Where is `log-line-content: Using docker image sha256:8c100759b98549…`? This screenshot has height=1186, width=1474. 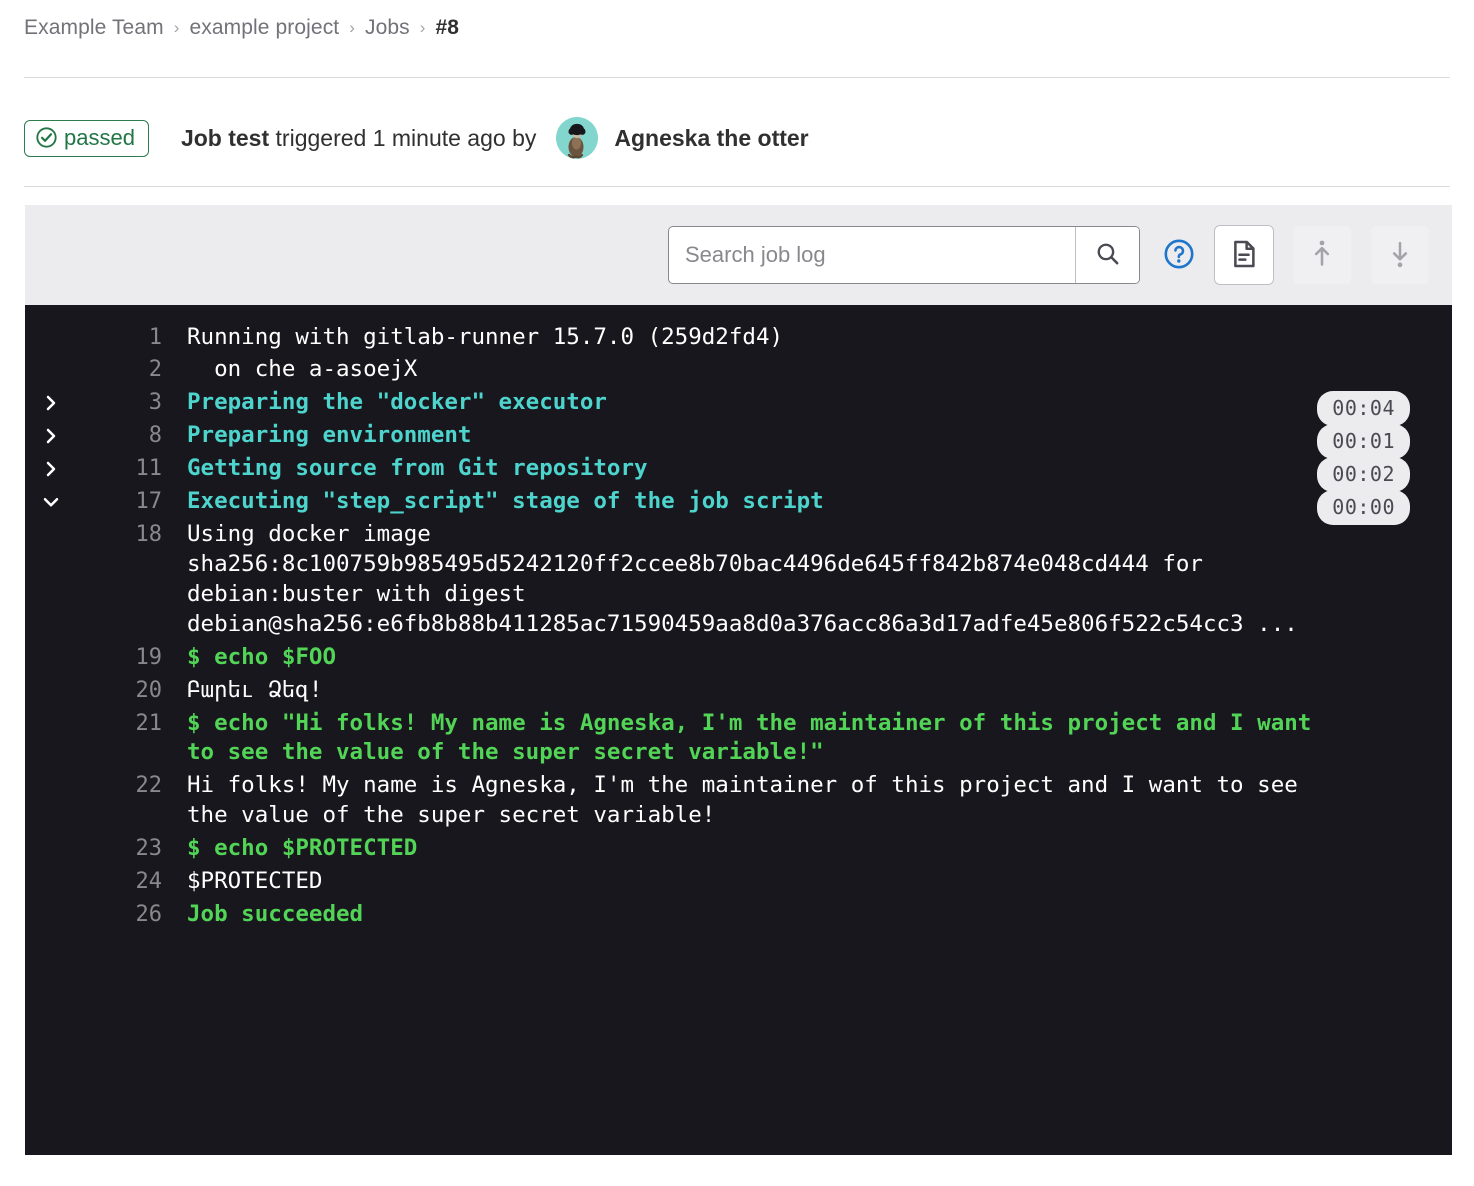
log-line-content: Using docker image sha256:8c100759b98549… is located at coordinates (742, 579).